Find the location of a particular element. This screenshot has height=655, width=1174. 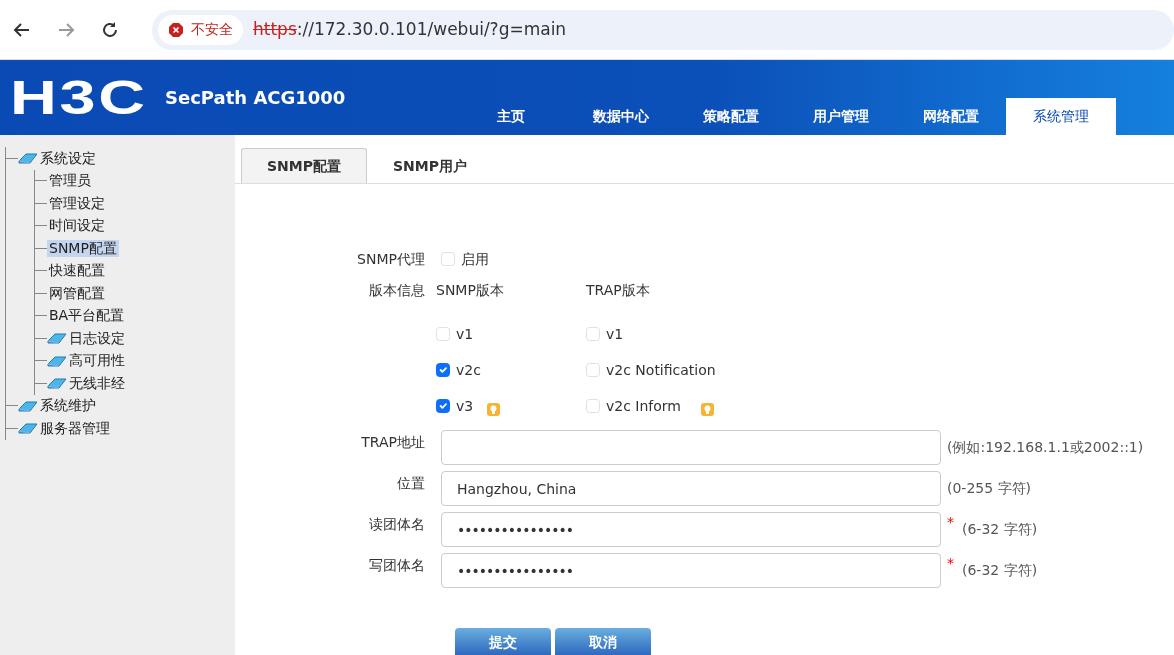

tree-item: 管理设定 is located at coordinates (77, 203).